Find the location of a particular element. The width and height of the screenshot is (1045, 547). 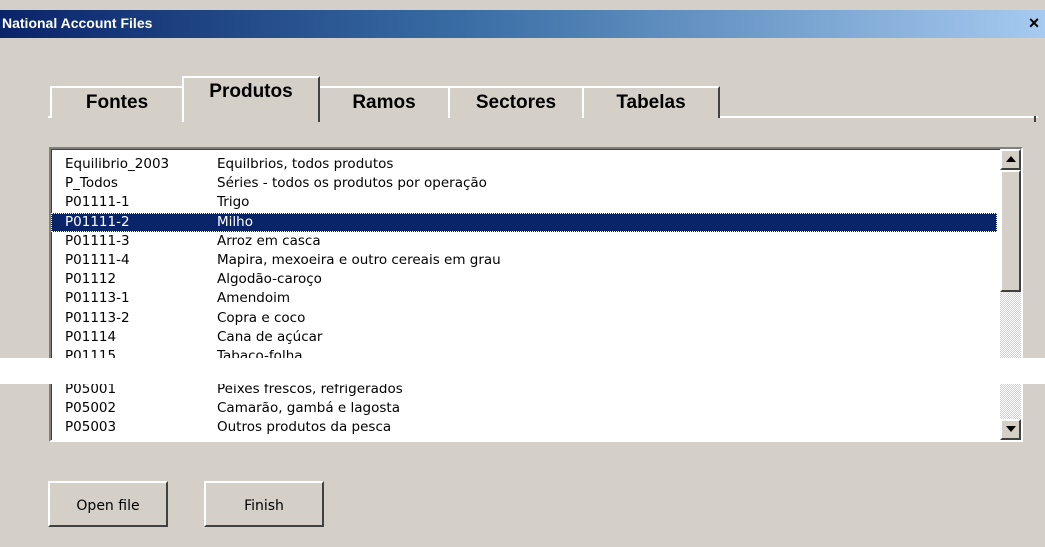

item-description: Algodão-caroço is located at coordinates (269, 279).